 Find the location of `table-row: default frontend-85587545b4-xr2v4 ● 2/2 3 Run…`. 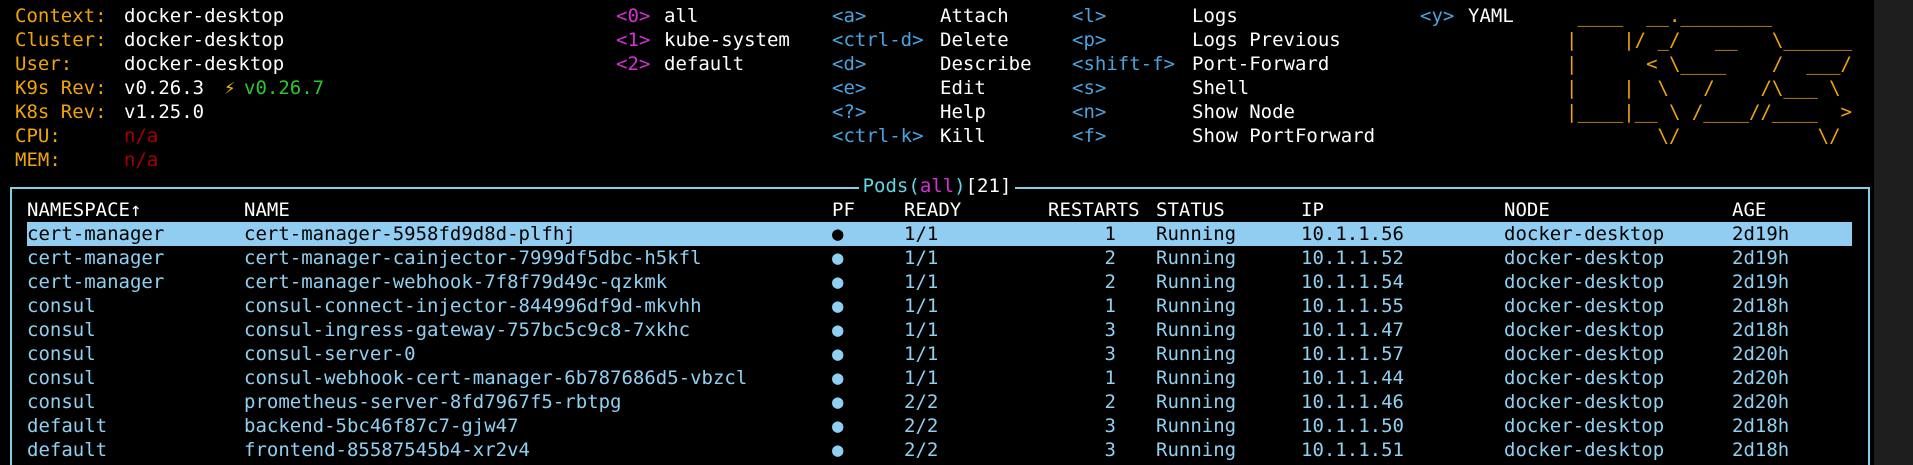

table-row: default frontend-85587545b4-xr2v4 ● 2/2 3 Run… is located at coordinates (939, 450).